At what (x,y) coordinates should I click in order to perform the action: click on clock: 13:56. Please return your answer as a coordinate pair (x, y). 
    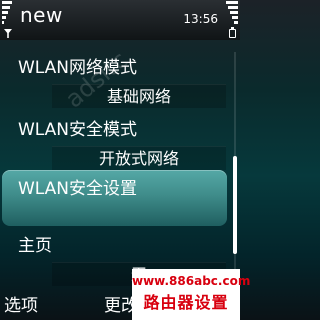
    Looking at the image, I should click on (200, 19).